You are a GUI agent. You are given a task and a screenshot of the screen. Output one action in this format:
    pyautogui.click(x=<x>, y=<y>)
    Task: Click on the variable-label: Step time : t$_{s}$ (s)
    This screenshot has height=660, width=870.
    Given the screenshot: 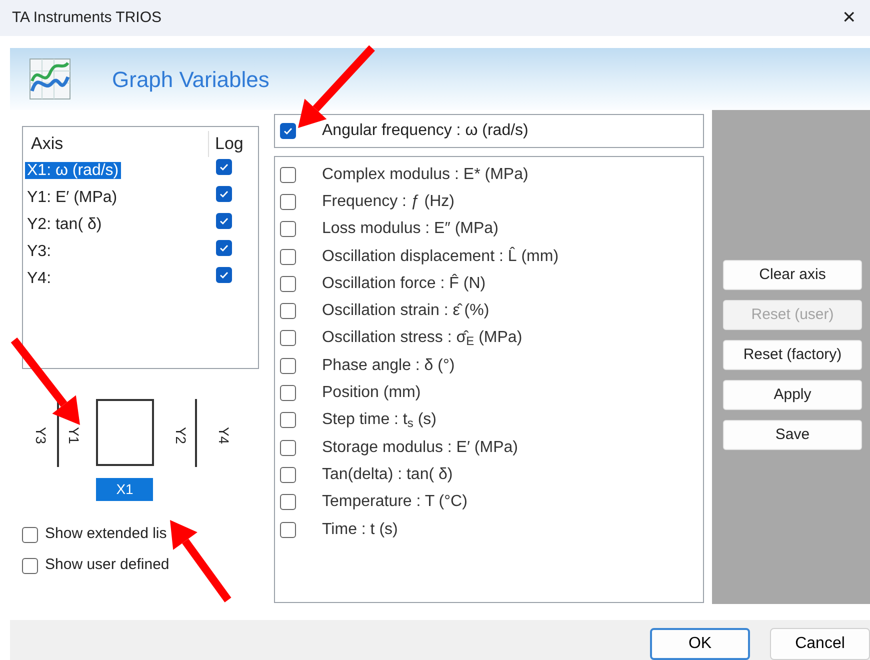 What is the action you would take?
    pyautogui.click(x=379, y=421)
    